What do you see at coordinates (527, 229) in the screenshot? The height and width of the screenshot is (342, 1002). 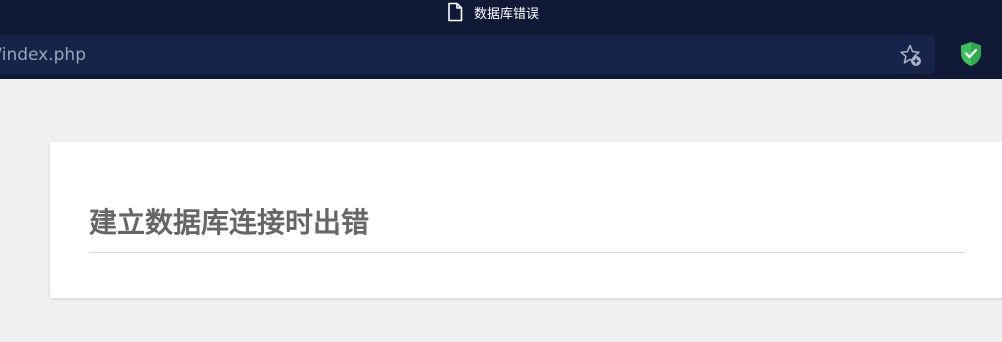 I see `error-heading: 建立数据库连接时出错` at bounding box center [527, 229].